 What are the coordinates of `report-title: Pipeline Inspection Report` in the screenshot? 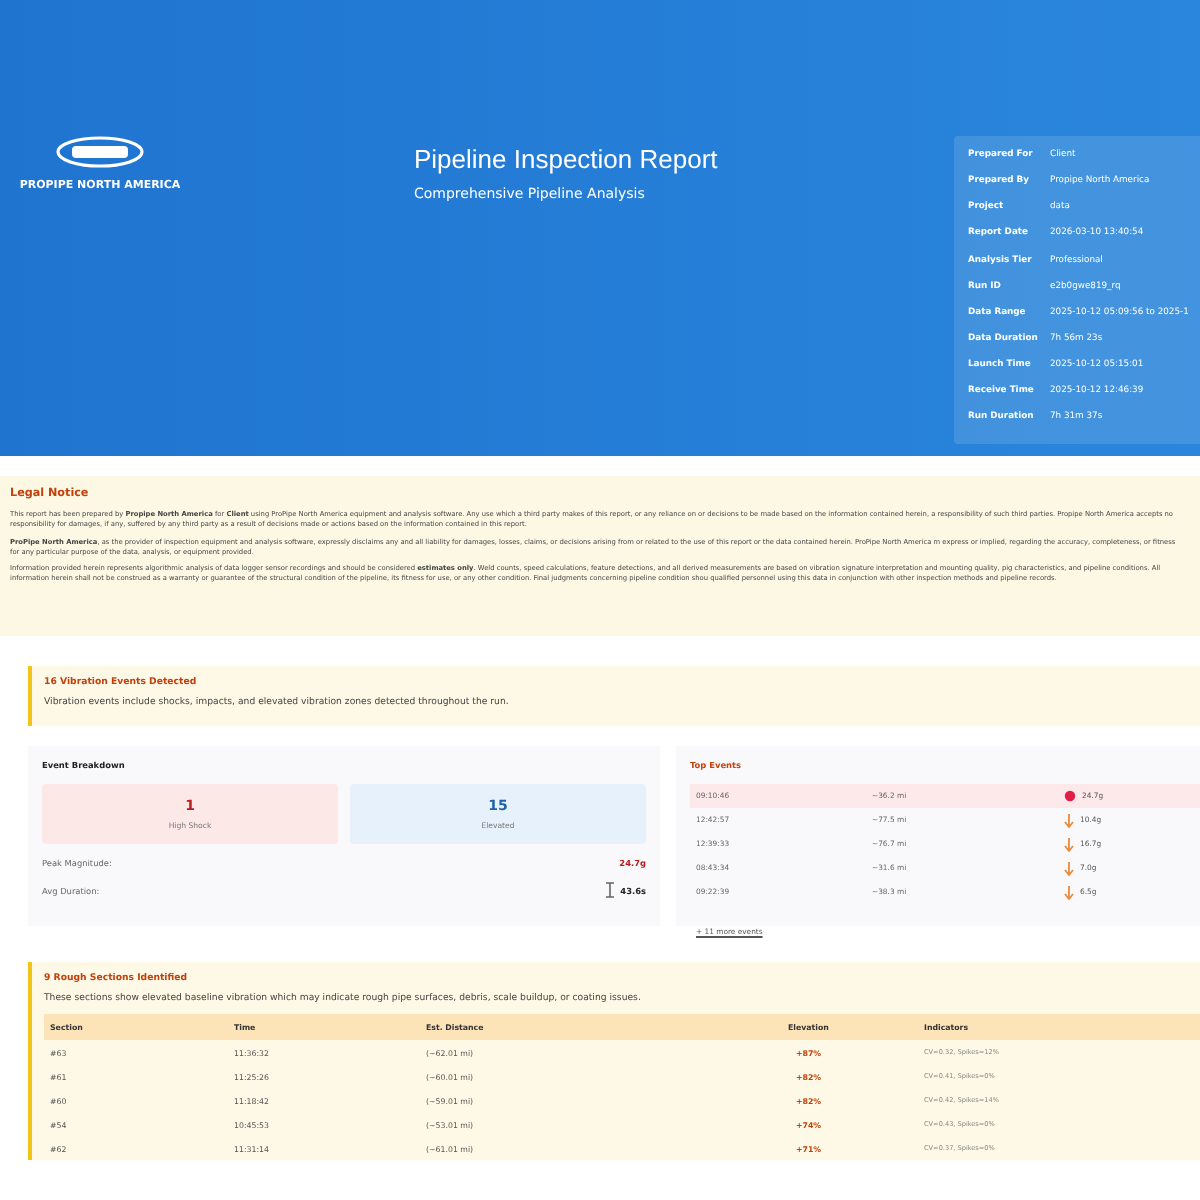 It's located at (567, 159).